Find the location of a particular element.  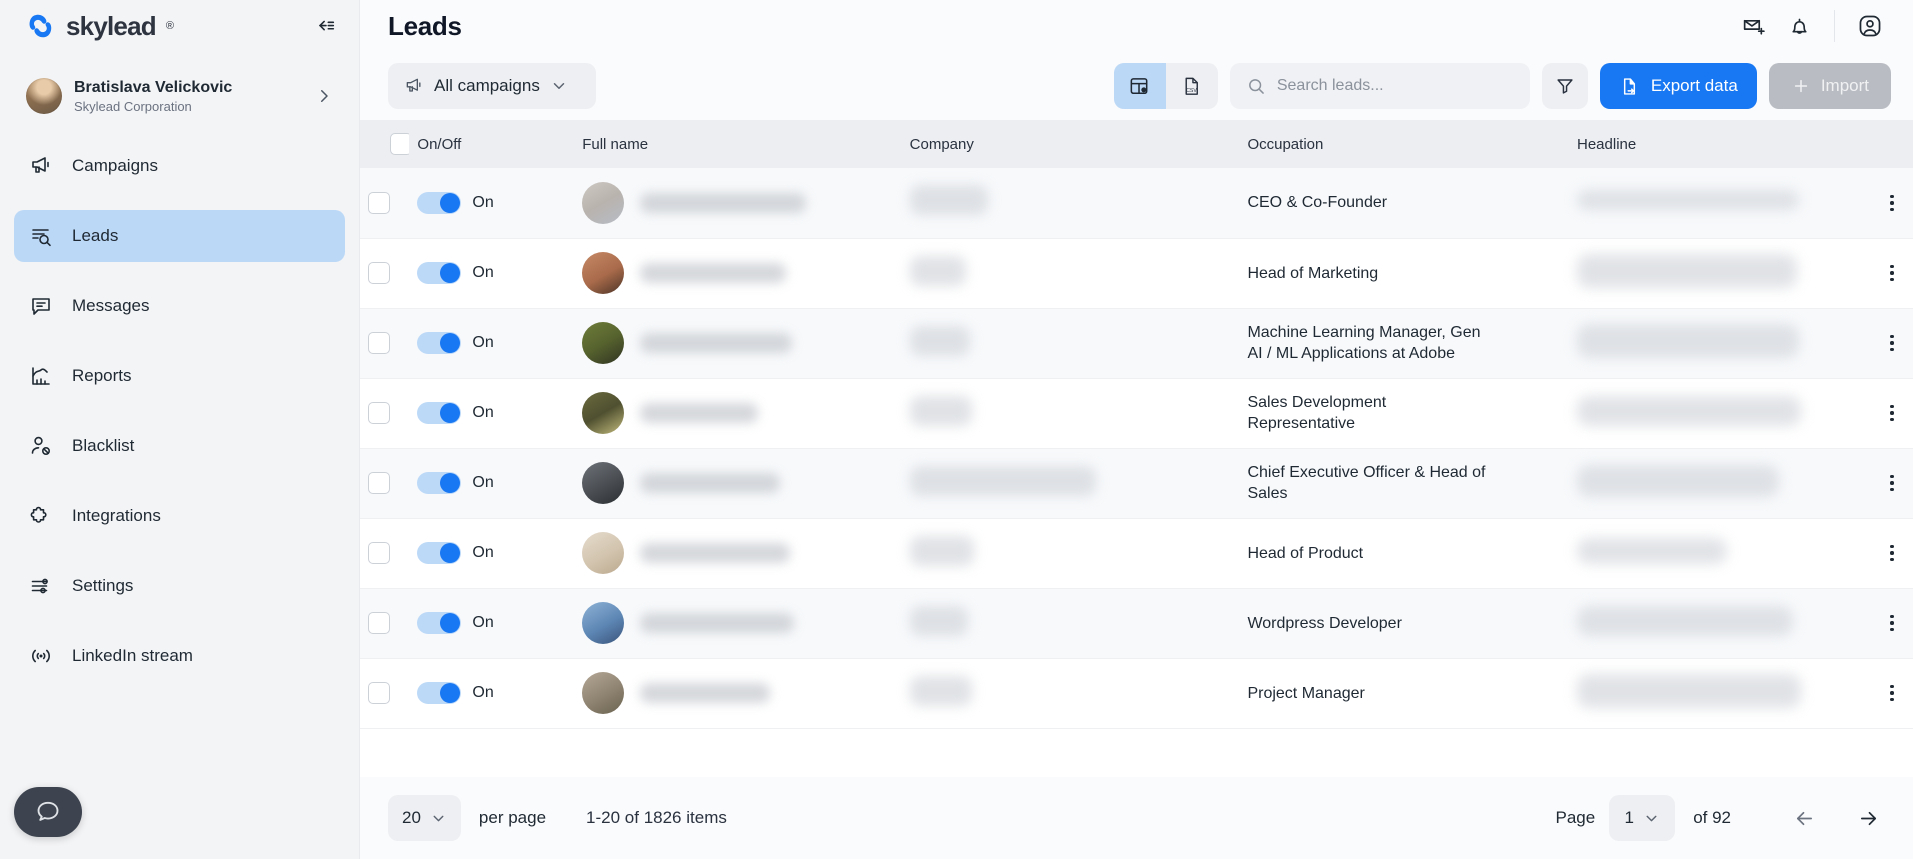

csv-view-button: CSV is located at coordinates (1192, 86).